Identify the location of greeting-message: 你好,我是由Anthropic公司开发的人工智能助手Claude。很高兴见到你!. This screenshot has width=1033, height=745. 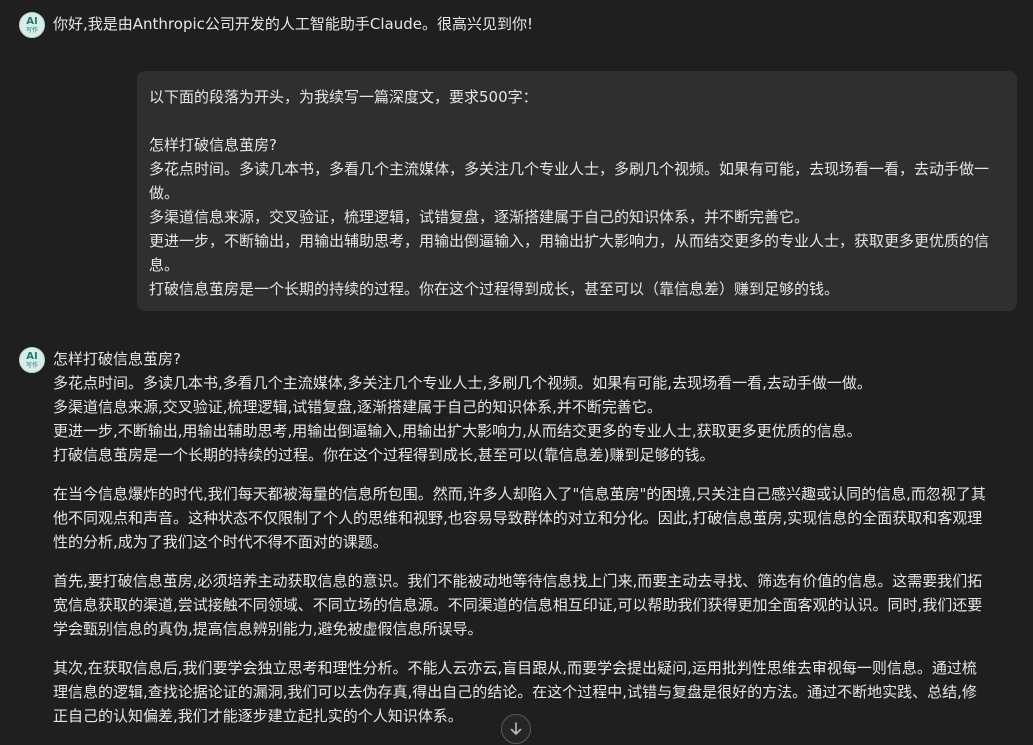
(293, 24).